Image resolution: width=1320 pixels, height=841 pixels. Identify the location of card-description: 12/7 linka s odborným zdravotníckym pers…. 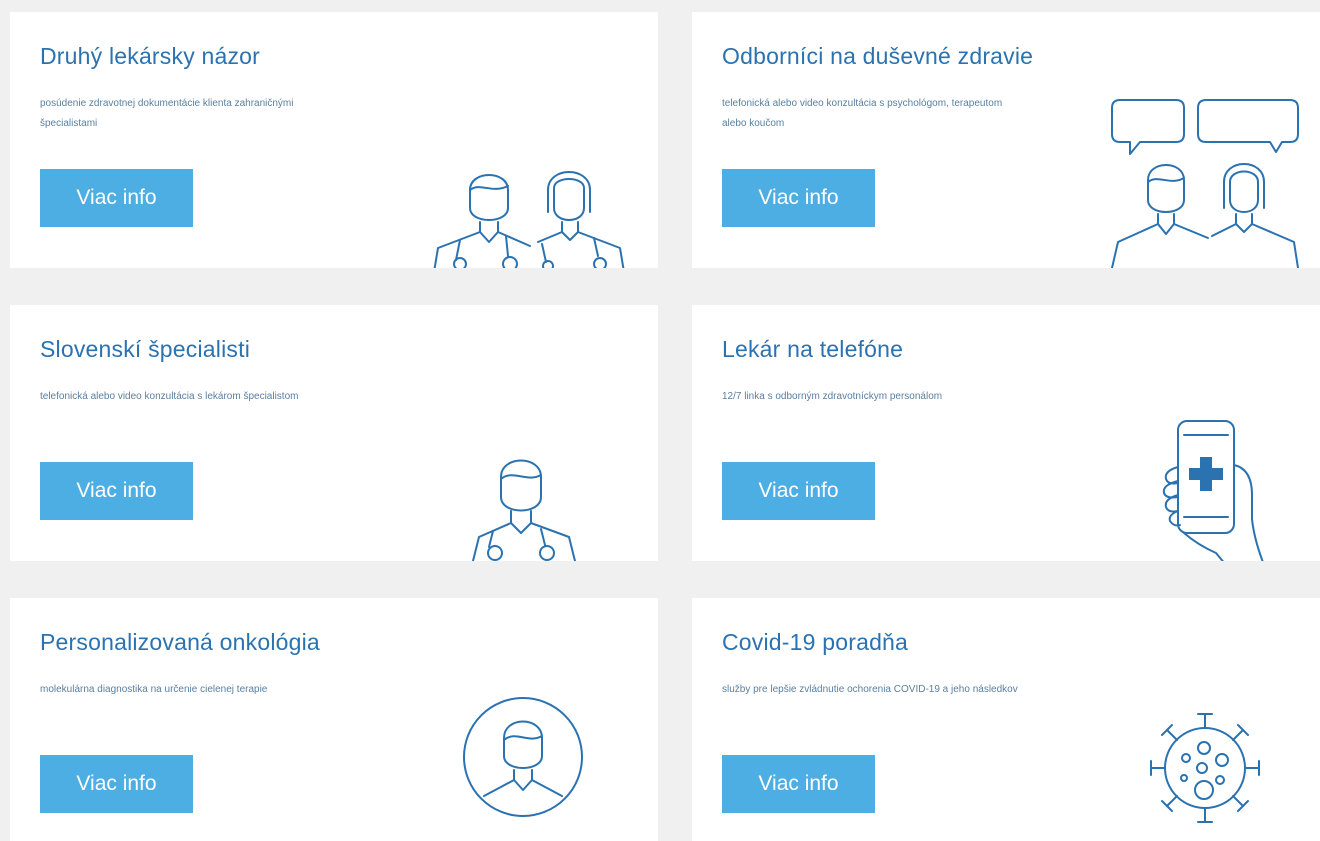
(832, 396).